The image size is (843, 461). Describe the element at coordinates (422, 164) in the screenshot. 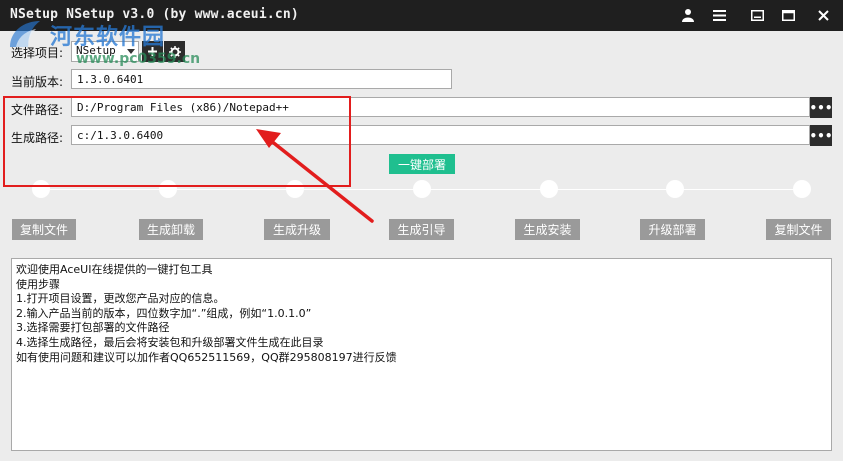

I see `one-click-deploy-button: 一键部署` at that location.